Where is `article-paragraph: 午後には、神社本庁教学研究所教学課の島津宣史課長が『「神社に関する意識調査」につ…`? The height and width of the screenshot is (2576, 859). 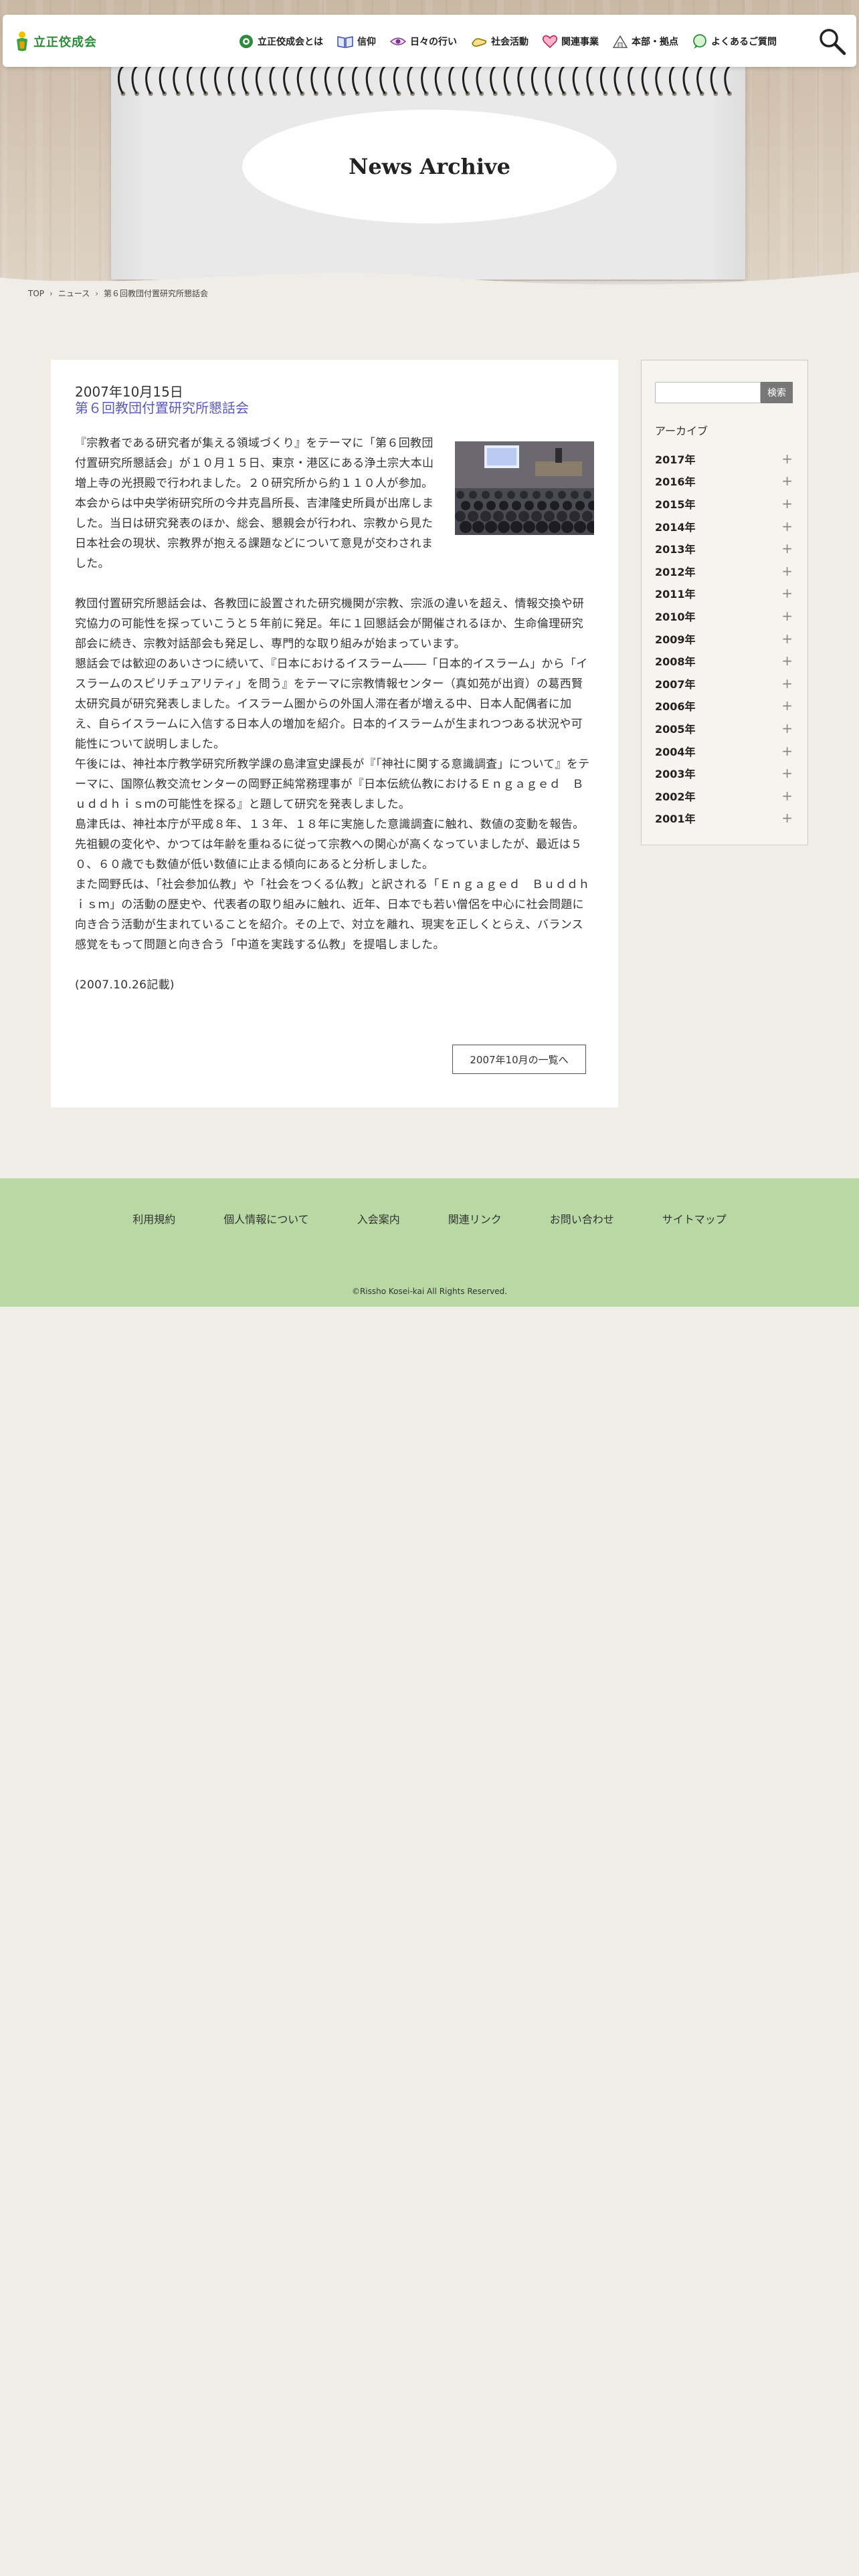 article-paragraph: 午後には、神社本庁教学研究所教学課の島津宣史課長が『「神社に関する意識調査」につ… is located at coordinates (332, 784).